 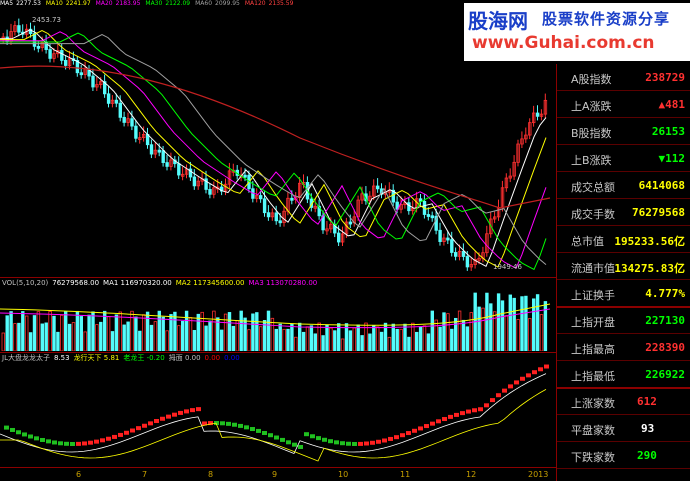 I want to click on stat-value: 226922, so click(x=665, y=374).